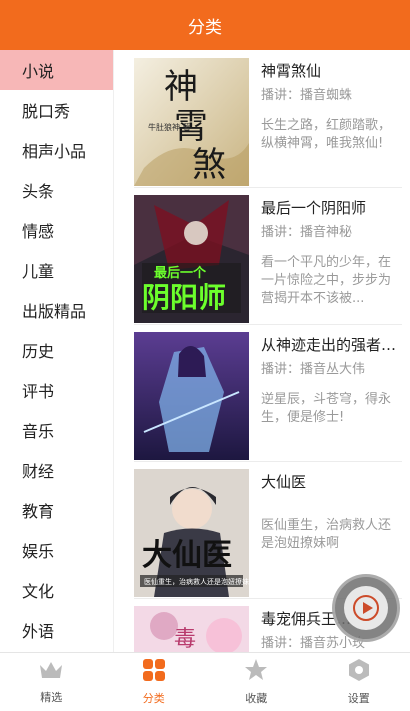 The image size is (410, 711). Describe the element at coordinates (314, 208) in the screenshot. I see `book-title: 最后一个阴阳师` at that location.